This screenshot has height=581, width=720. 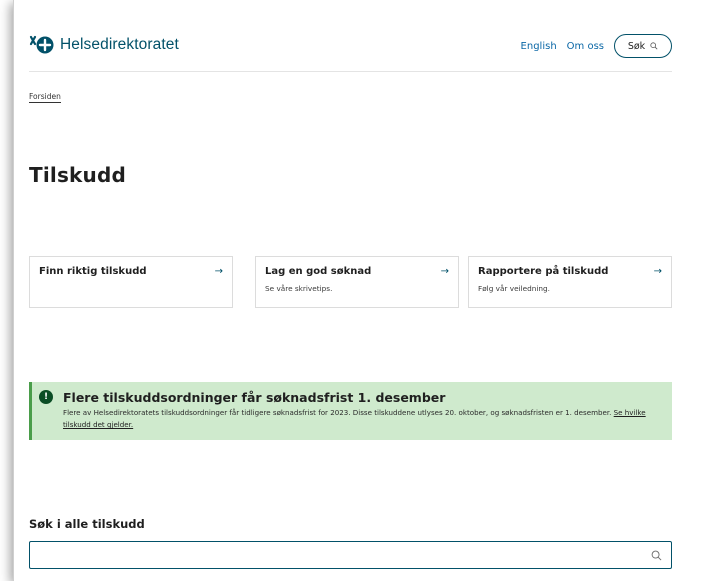 I want to click on site-header: Helsedirektoratet English Om oss Søk, so click(x=350, y=46).